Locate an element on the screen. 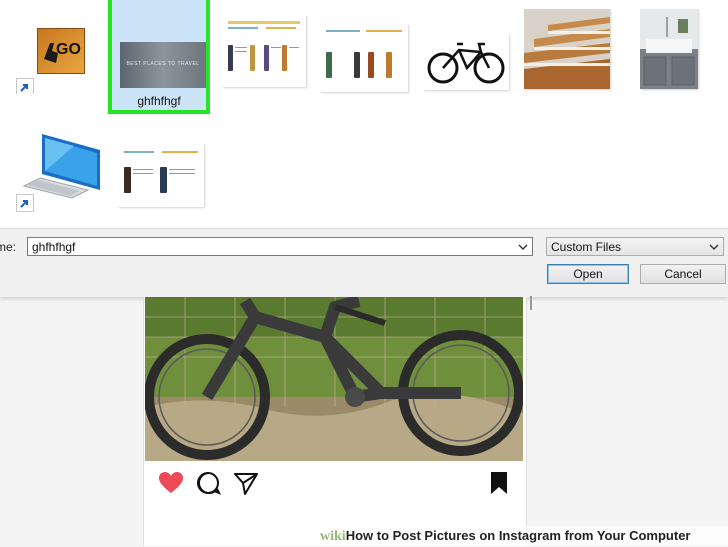 The image size is (728, 547). comment-icon is located at coordinates (209, 483).